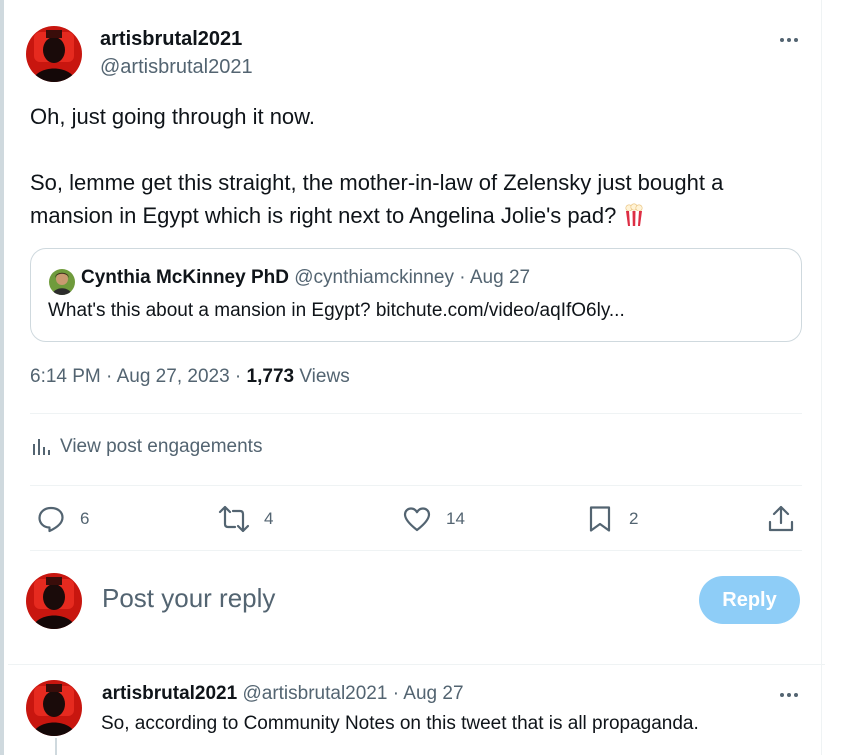 The image size is (853, 755). I want to click on reply-author-name: artisbrutal2021, so click(169, 693).